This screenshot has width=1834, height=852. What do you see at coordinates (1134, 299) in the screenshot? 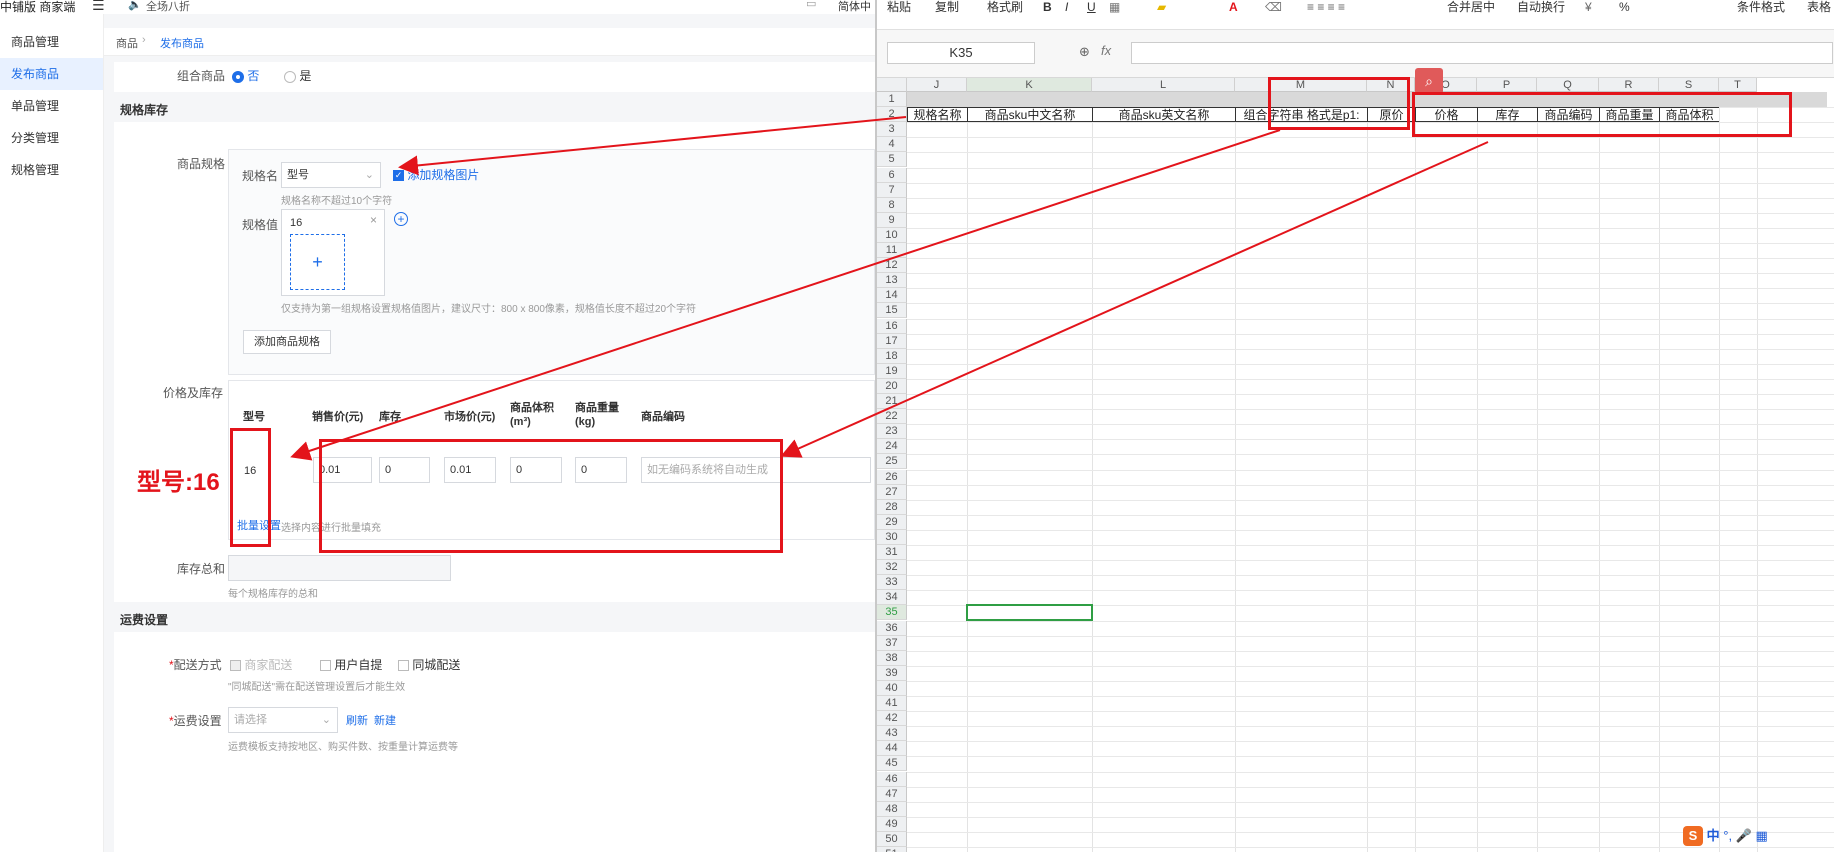
I see `arrow-price-fields` at bounding box center [1134, 299].